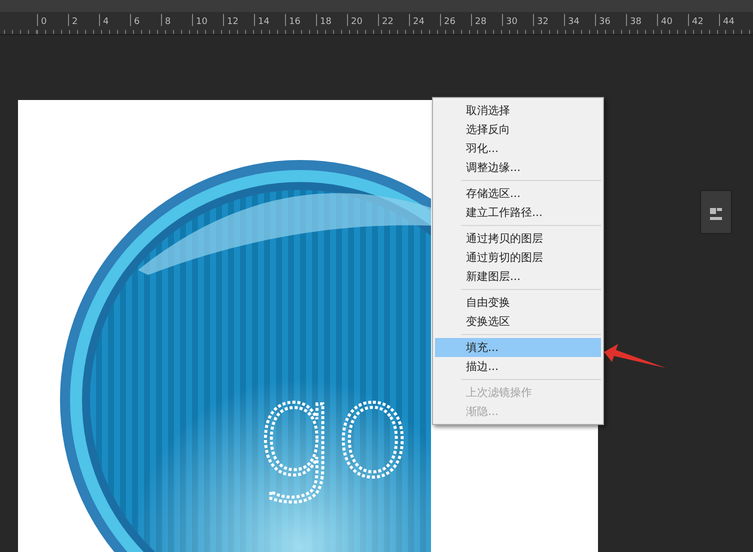 The image size is (753, 552). What do you see at coordinates (300, 20) in the screenshot?
I see `ruler-label: 16` at bounding box center [300, 20].